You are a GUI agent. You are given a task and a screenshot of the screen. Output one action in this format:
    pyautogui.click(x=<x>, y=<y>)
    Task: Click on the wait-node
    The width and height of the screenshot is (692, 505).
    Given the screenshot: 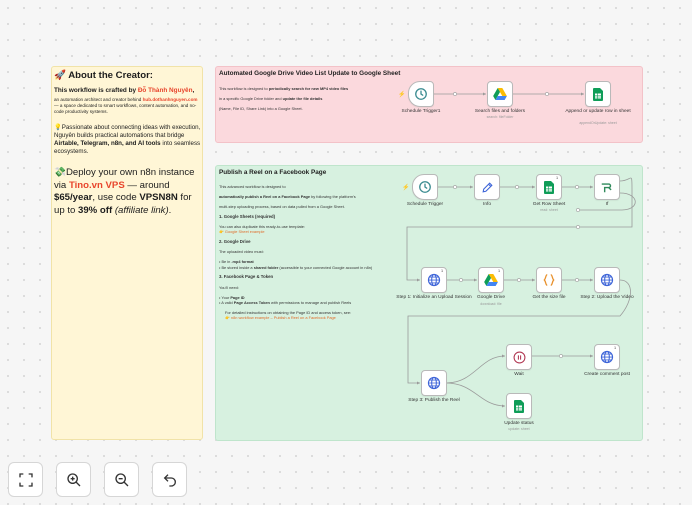 What is the action you would take?
    pyautogui.click(x=519, y=357)
    